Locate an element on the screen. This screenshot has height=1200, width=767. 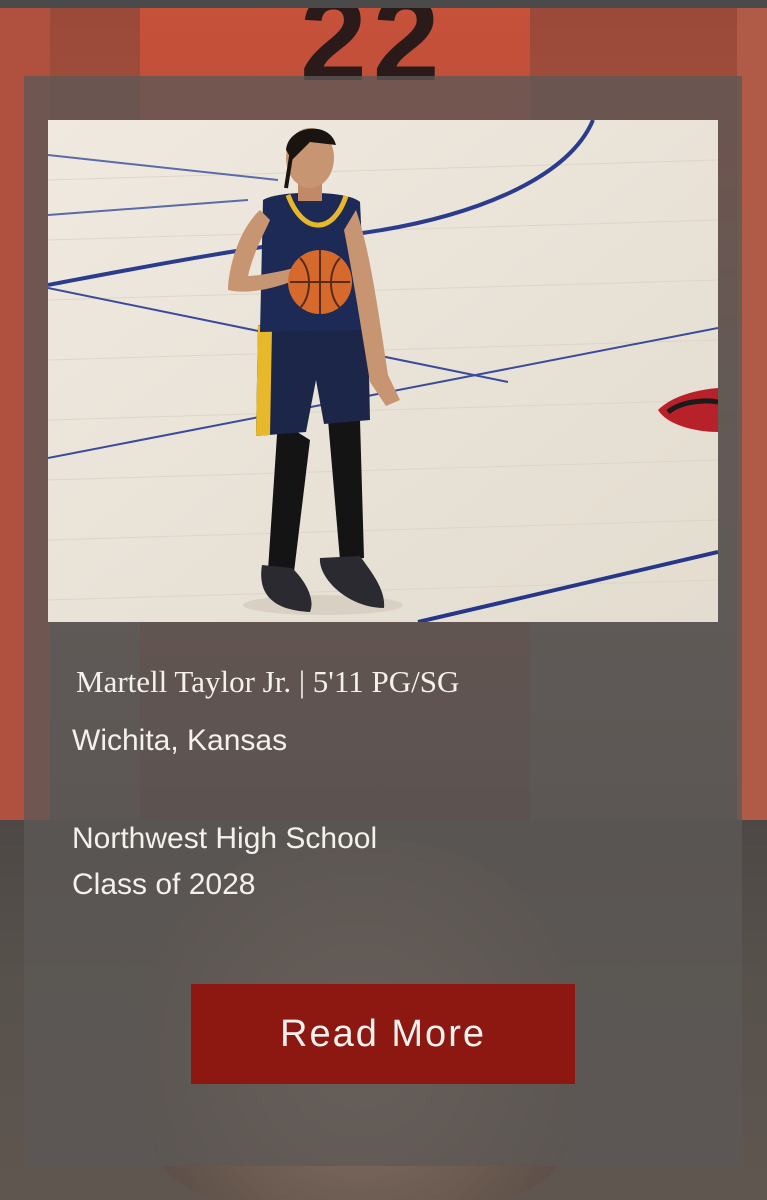
school-name: Northwest High School is located at coordinates (225, 838).